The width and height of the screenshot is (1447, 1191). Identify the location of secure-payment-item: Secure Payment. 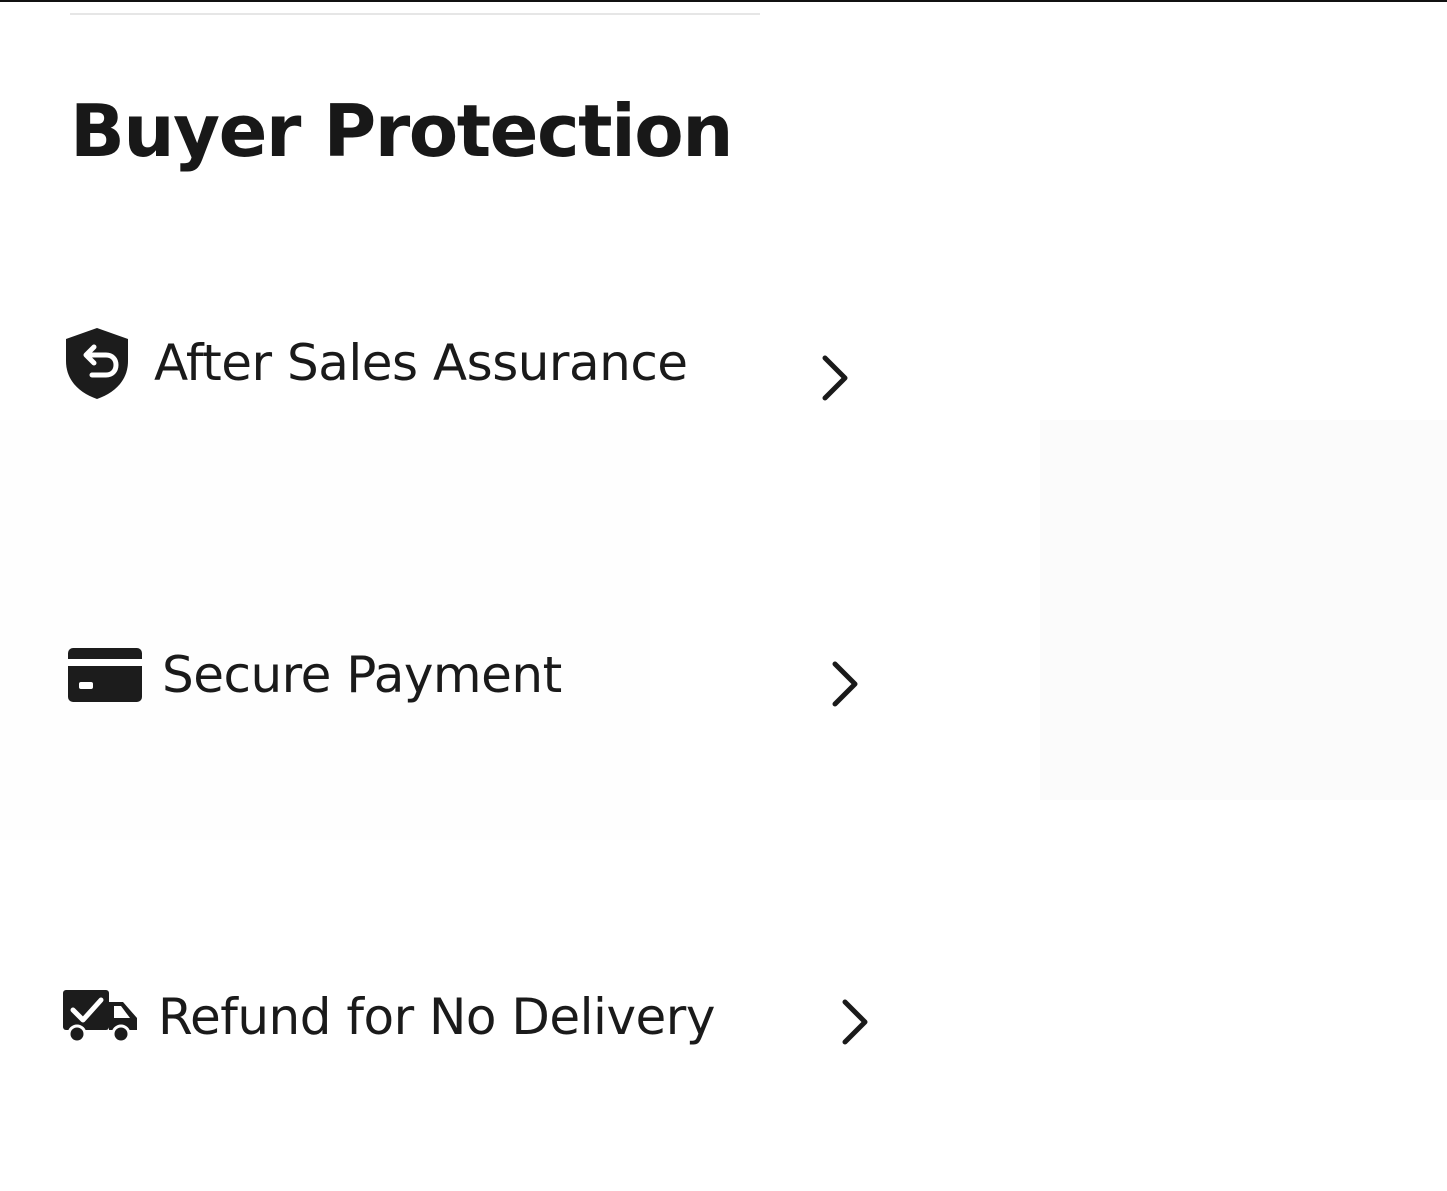
(314, 675).